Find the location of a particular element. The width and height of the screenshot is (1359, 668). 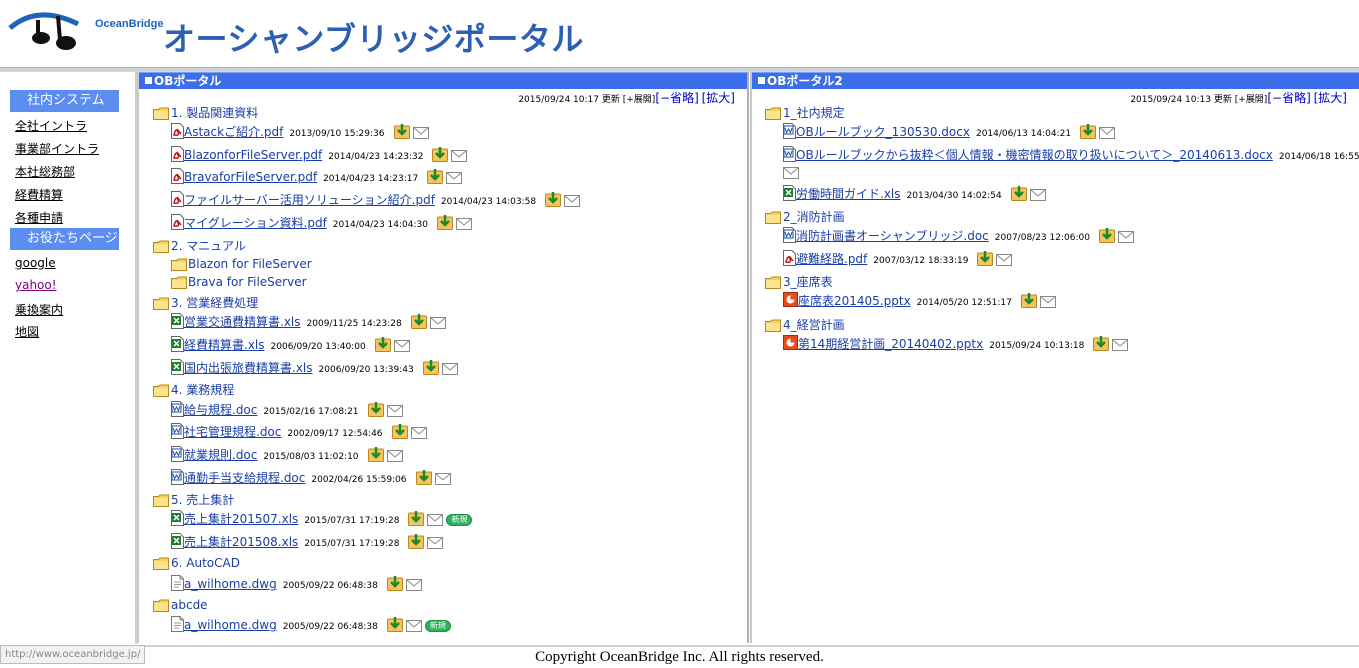

file-link: 就業規則.doc is located at coordinates (220, 455).